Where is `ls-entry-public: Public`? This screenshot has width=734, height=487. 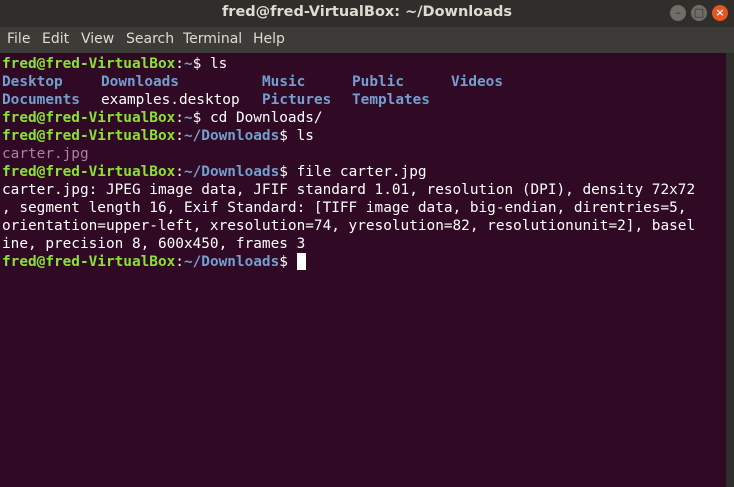
ls-entry-public: Public is located at coordinates (378, 82).